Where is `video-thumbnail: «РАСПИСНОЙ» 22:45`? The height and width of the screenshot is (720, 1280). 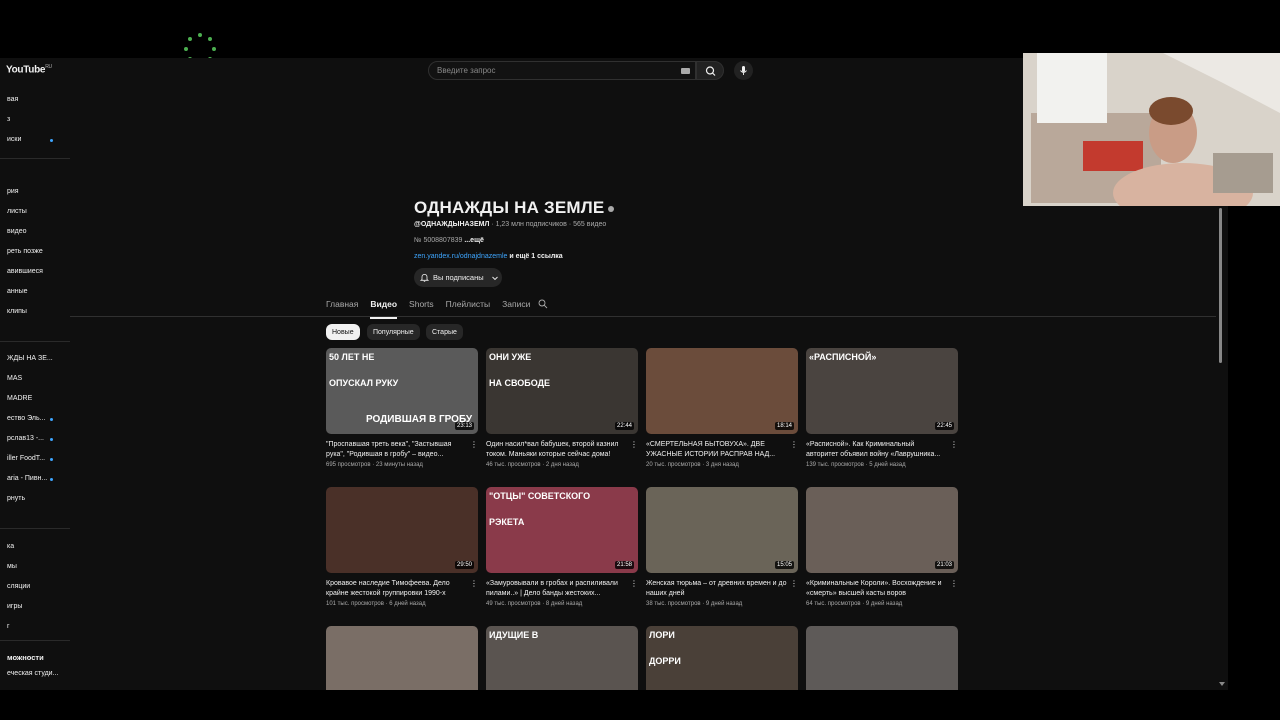
video-thumbnail: «РАСПИСНОЙ» 22:45 is located at coordinates (882, 391).